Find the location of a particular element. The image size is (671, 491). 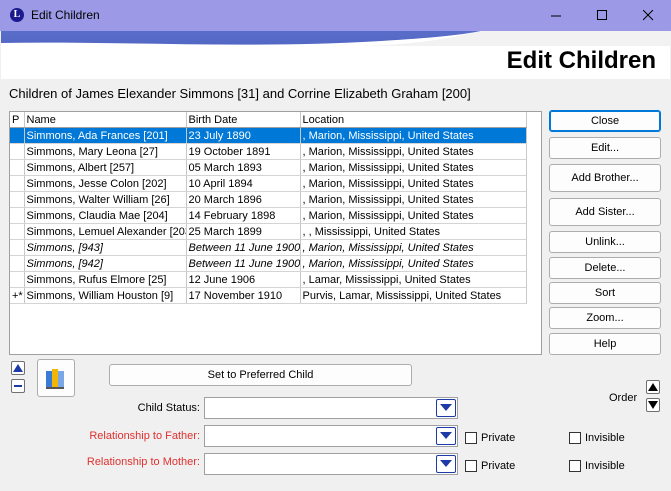

sort-button-label: Sort is located at coordinates (605, 293).